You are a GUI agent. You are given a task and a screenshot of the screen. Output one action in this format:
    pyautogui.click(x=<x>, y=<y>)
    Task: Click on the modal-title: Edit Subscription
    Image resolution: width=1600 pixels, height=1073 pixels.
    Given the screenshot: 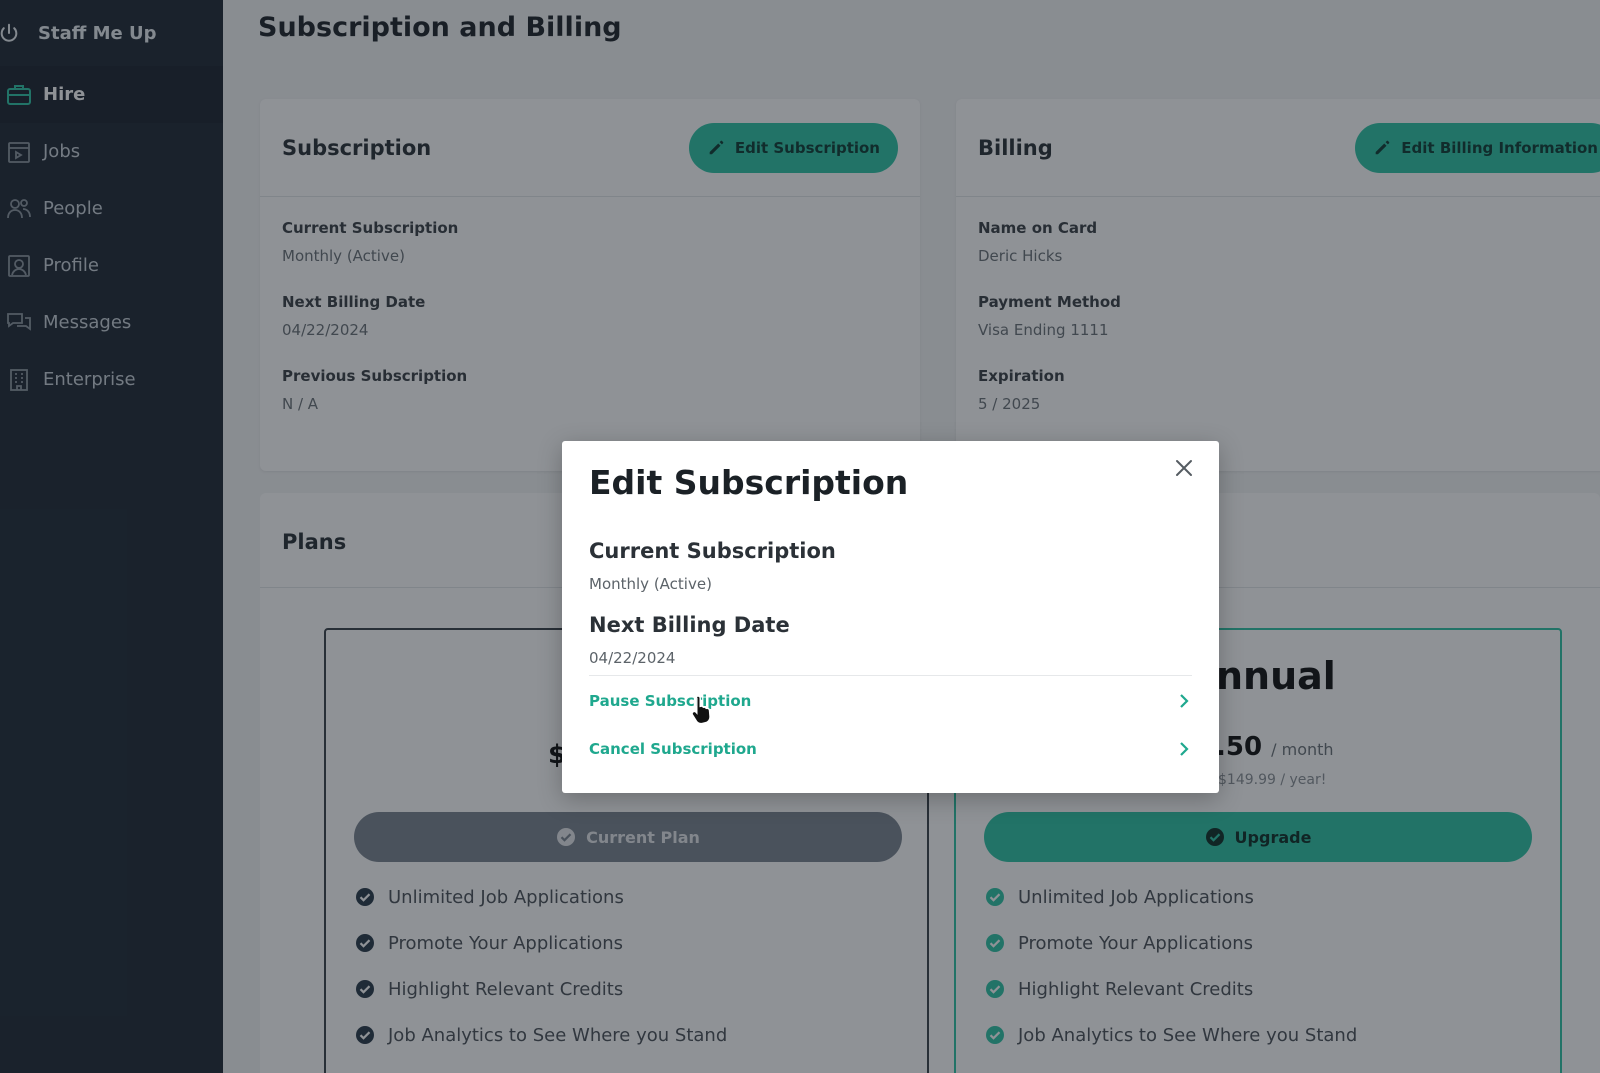 What is the action you would take?
    pyautogui.click(x=749, y=482)
    